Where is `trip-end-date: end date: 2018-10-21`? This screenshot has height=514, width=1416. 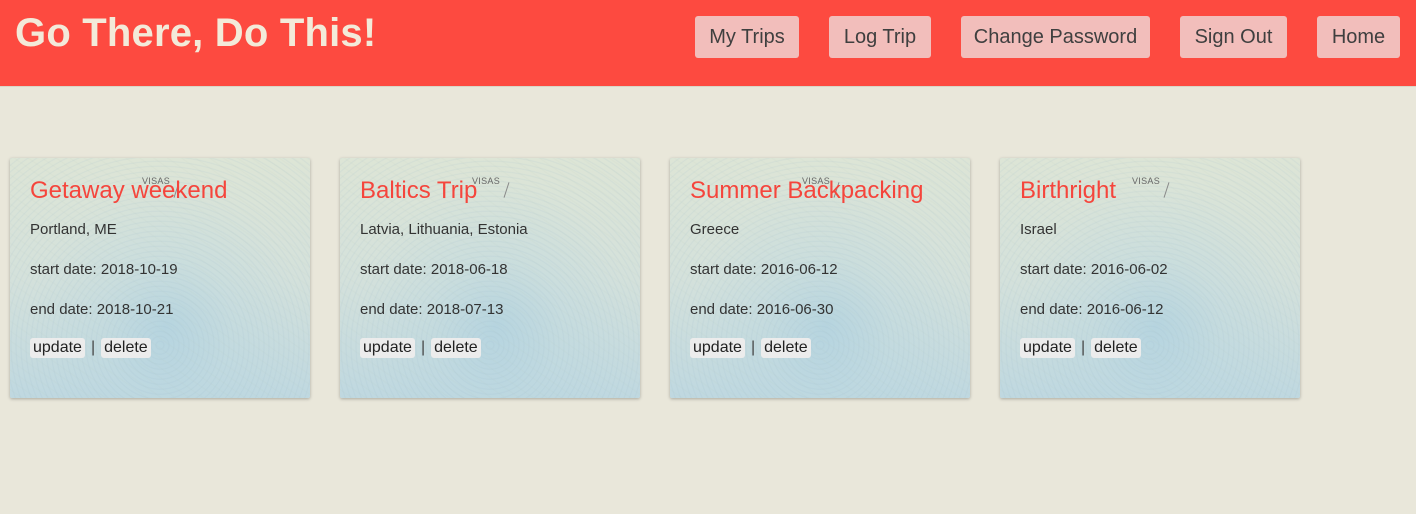
trip-end-date: end date: 2018-10-21 is located at coordinates (102, 309).